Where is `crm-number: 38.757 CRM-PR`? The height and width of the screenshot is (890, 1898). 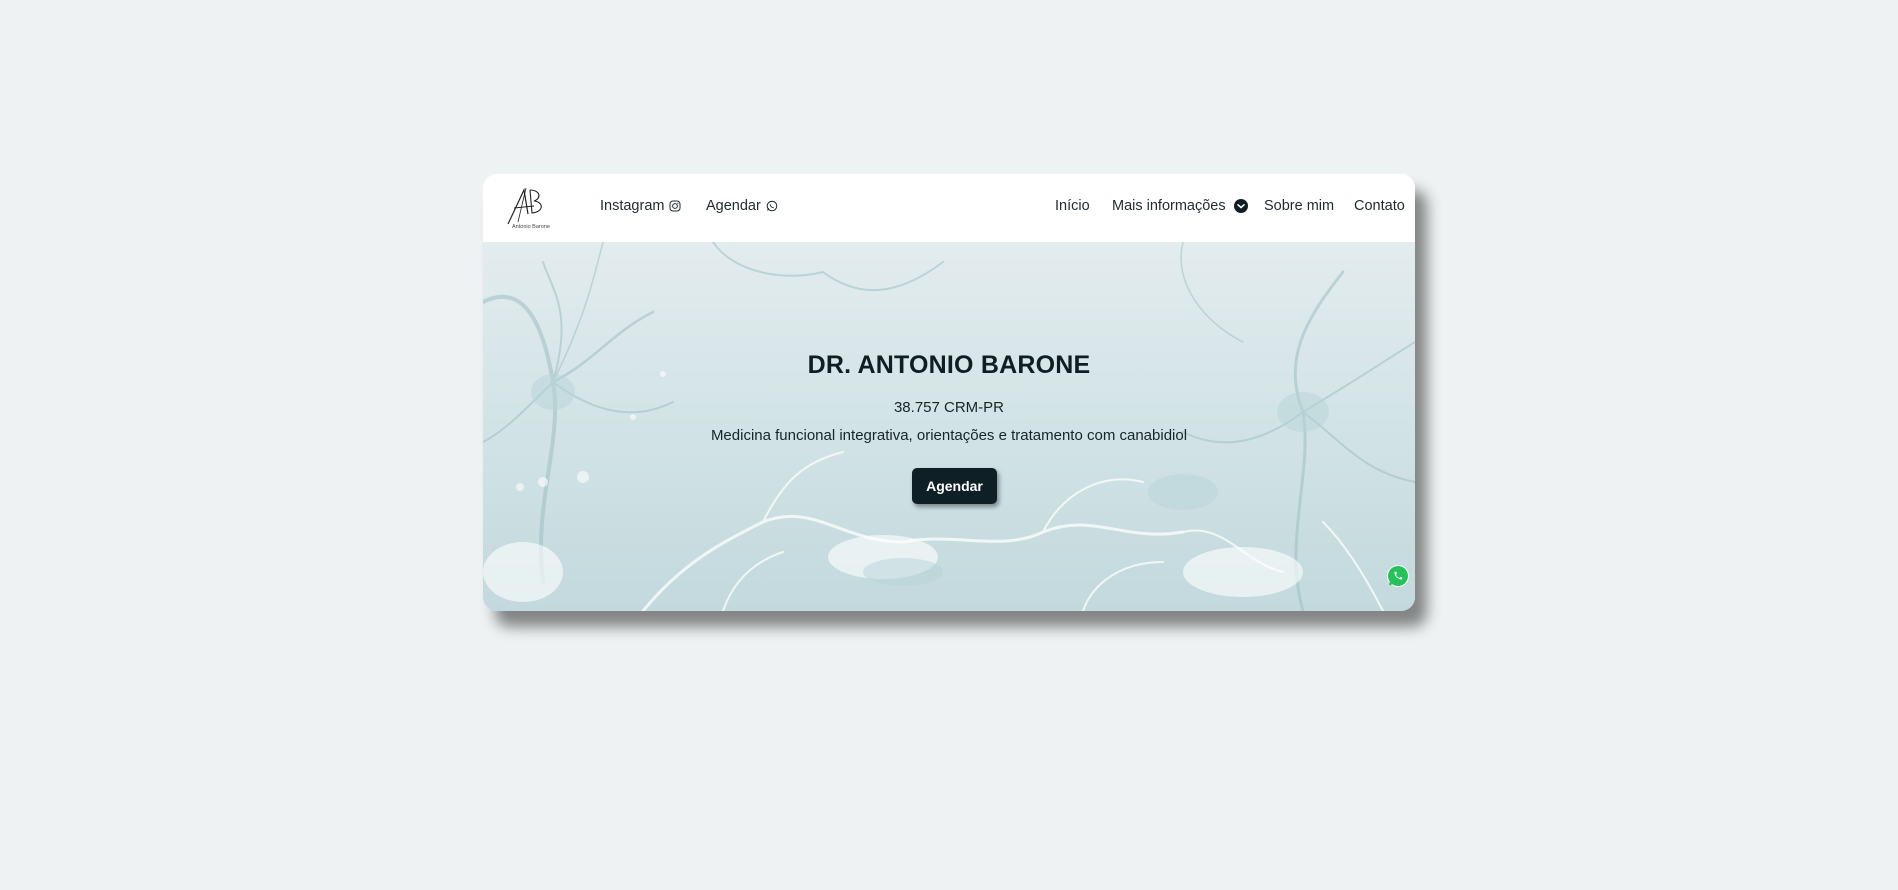
crm-number: 38.757 CRM-PR is located at coordinates (949, 407).